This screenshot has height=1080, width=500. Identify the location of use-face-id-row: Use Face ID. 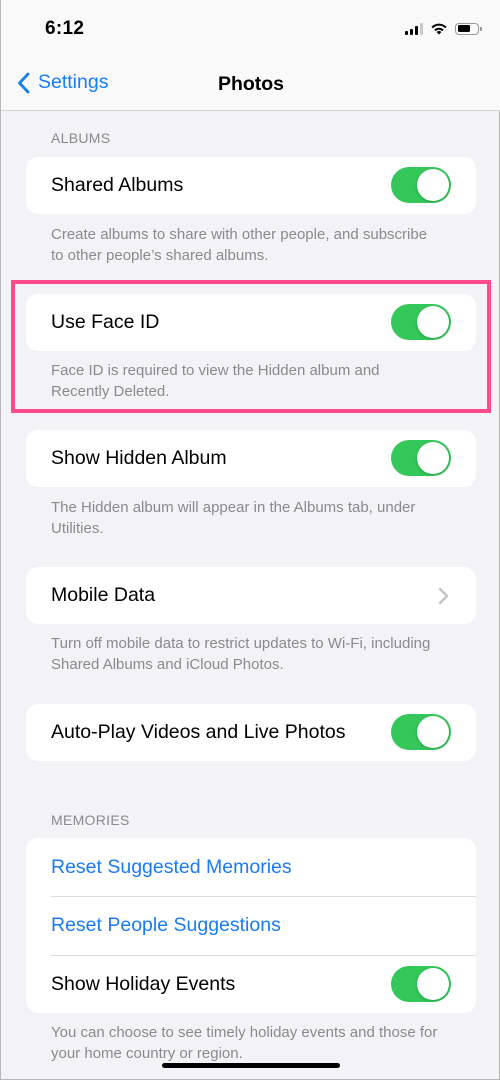
(251, 322).